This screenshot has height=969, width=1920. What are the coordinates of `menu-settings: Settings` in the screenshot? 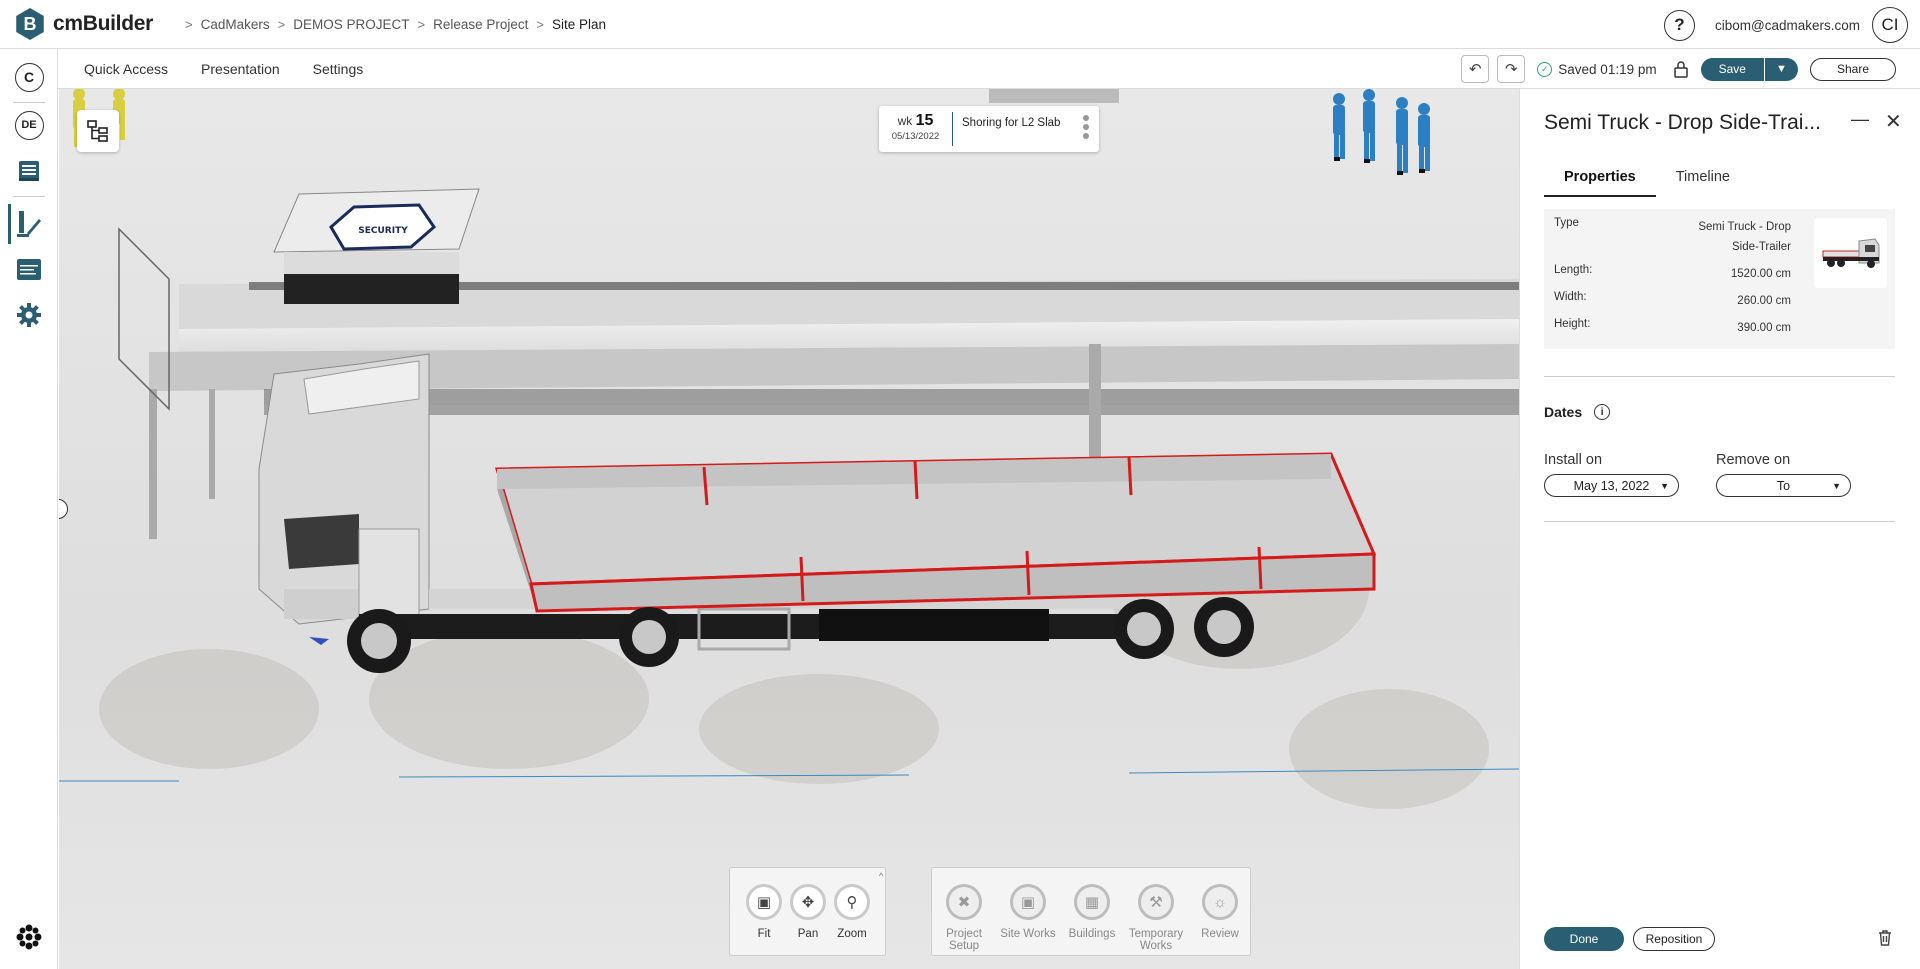 It's located at (338, 69).